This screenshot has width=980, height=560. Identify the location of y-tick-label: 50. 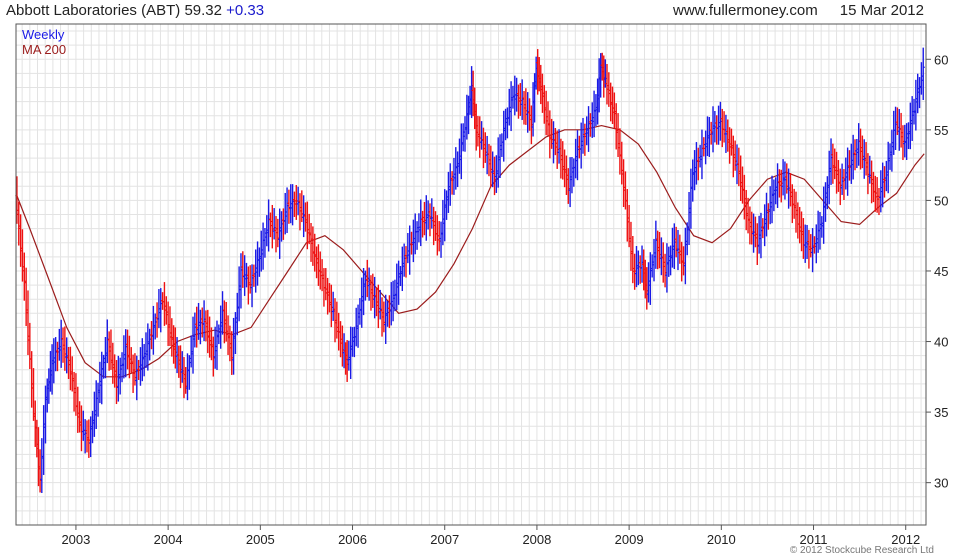
(941, 200).